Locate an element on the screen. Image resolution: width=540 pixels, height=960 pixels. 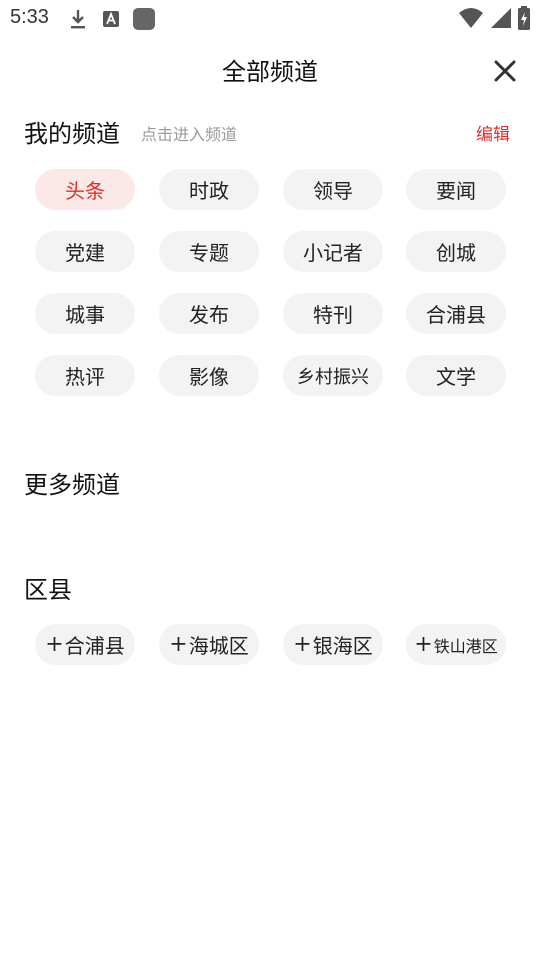
my-channels-title: 我的频道 is located at coordinates (72, 134).